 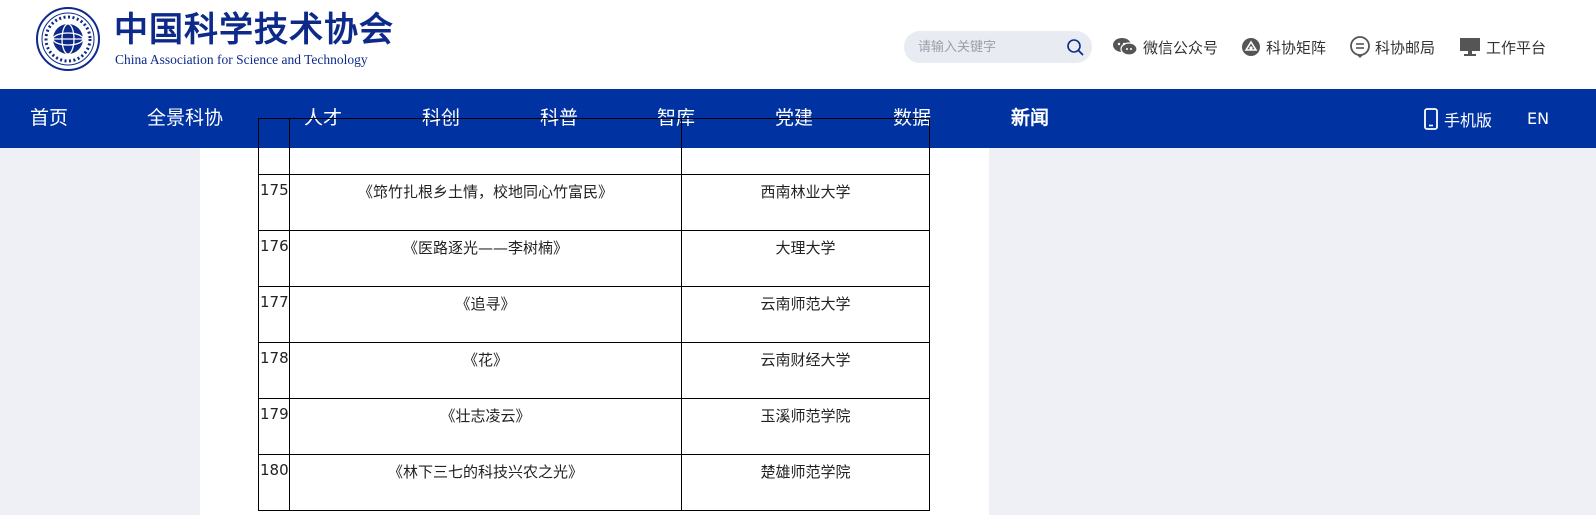 What do you see at coordinates (805, 482) in the screenshot?
I see `organization: 楚雄师范学院` at bounding box center [805, 482].